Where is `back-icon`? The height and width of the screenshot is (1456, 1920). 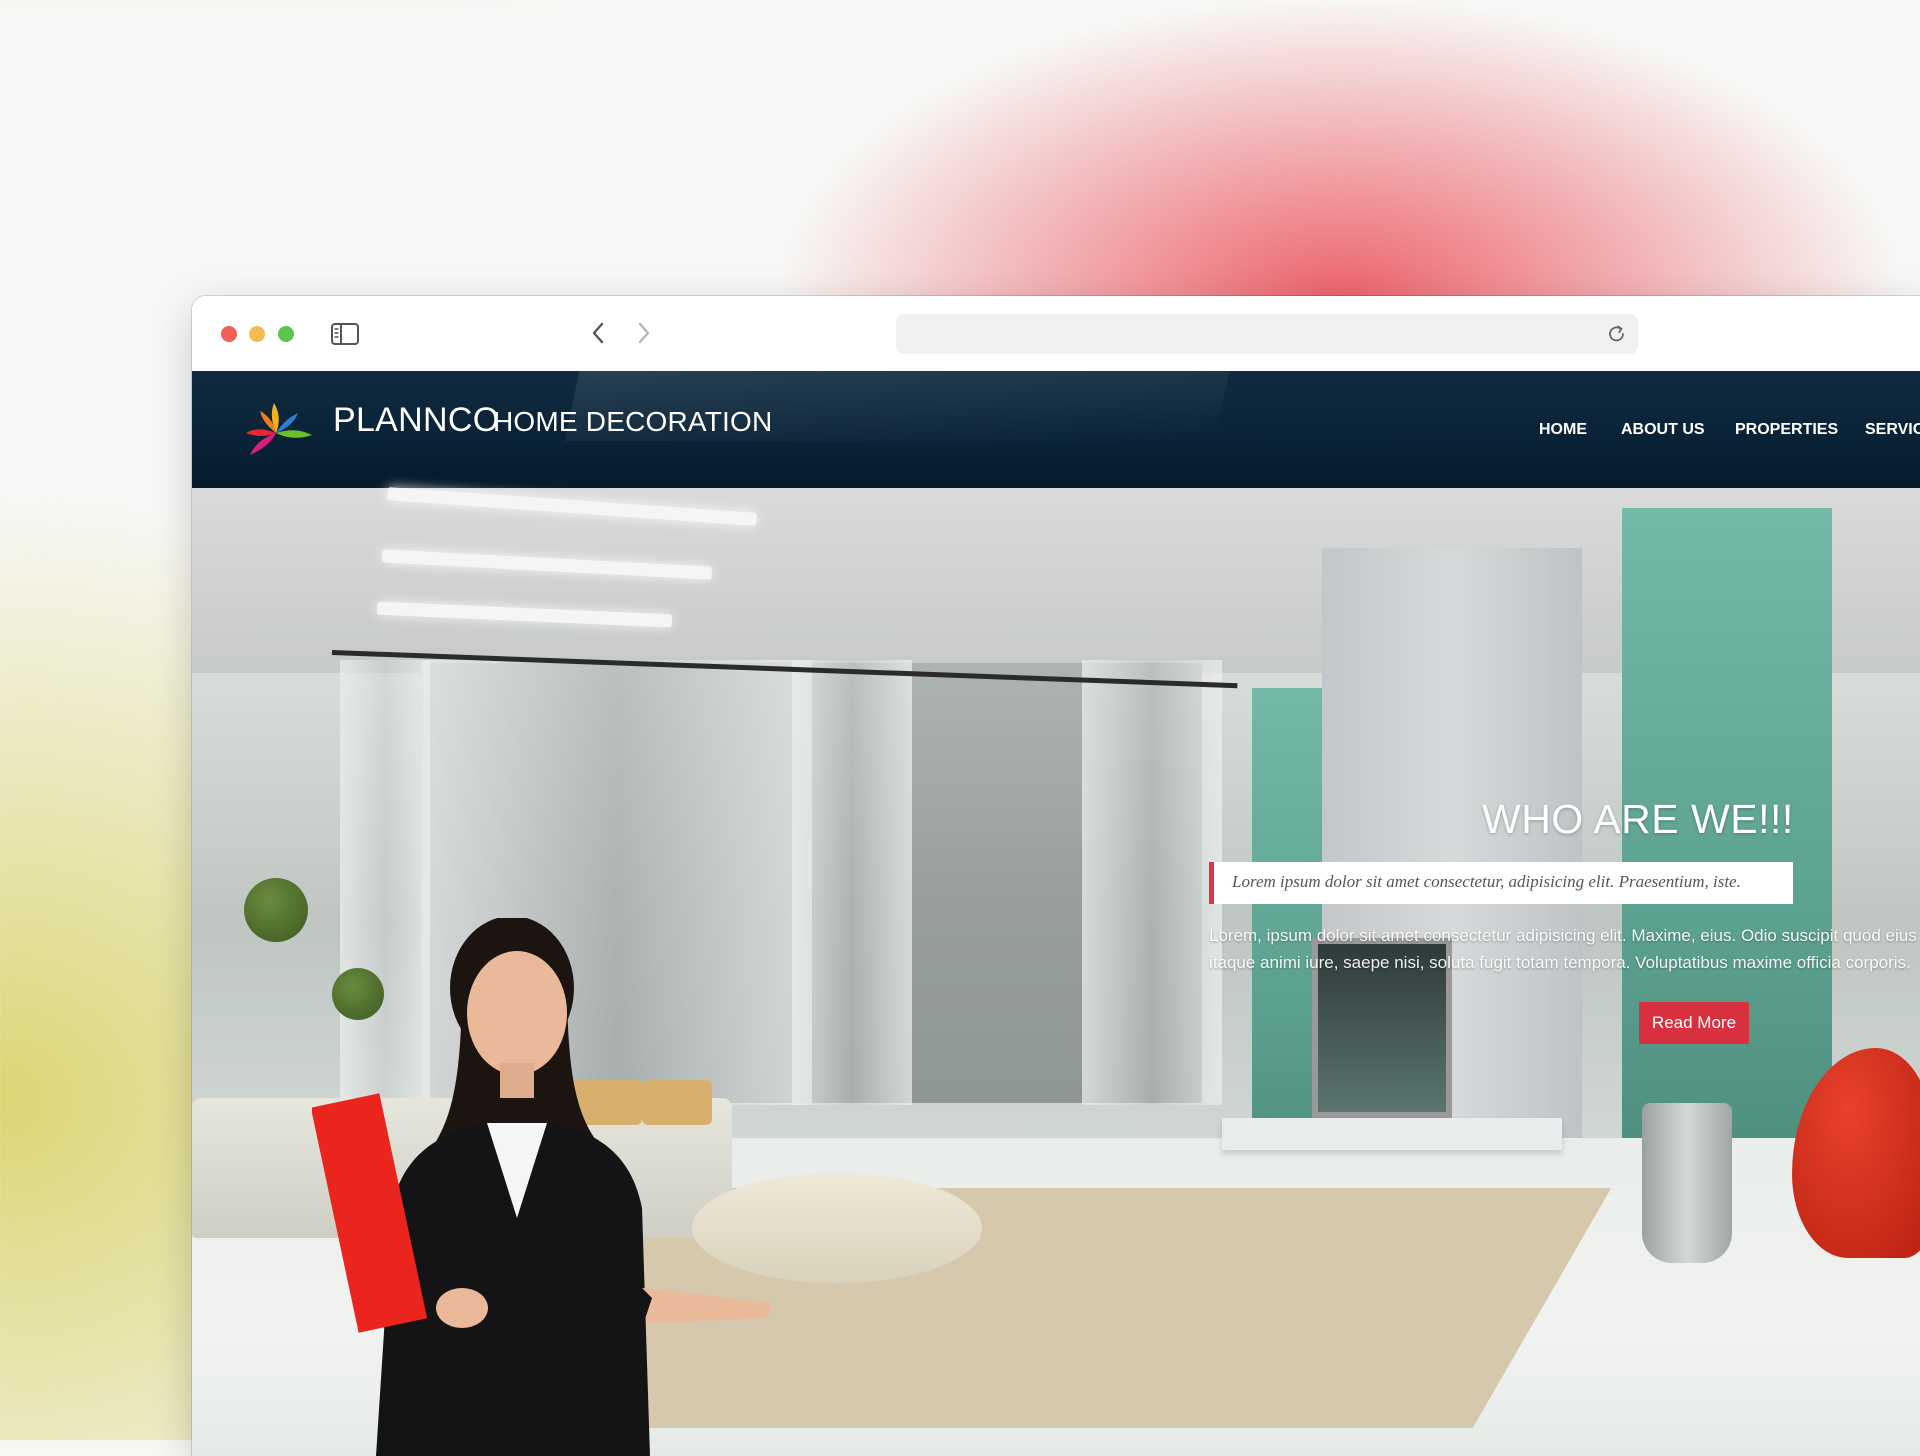 back-icon is located at coordinates (598, 333).